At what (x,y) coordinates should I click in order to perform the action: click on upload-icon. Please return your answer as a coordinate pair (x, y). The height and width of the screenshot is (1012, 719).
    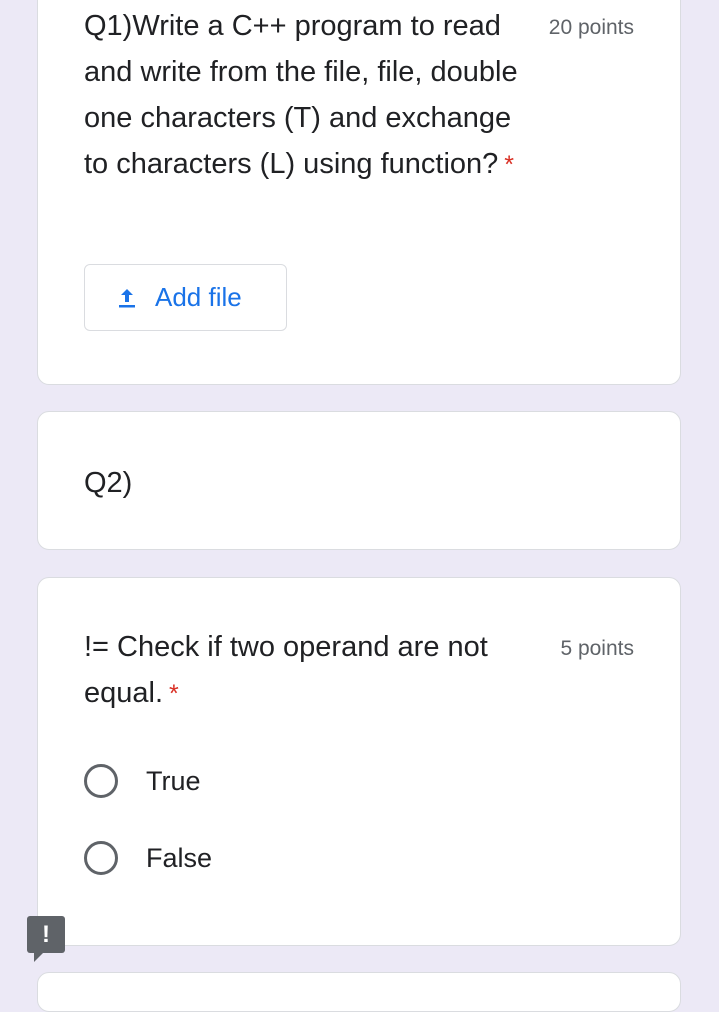
    Looking at the image, I should click on (127, 298).